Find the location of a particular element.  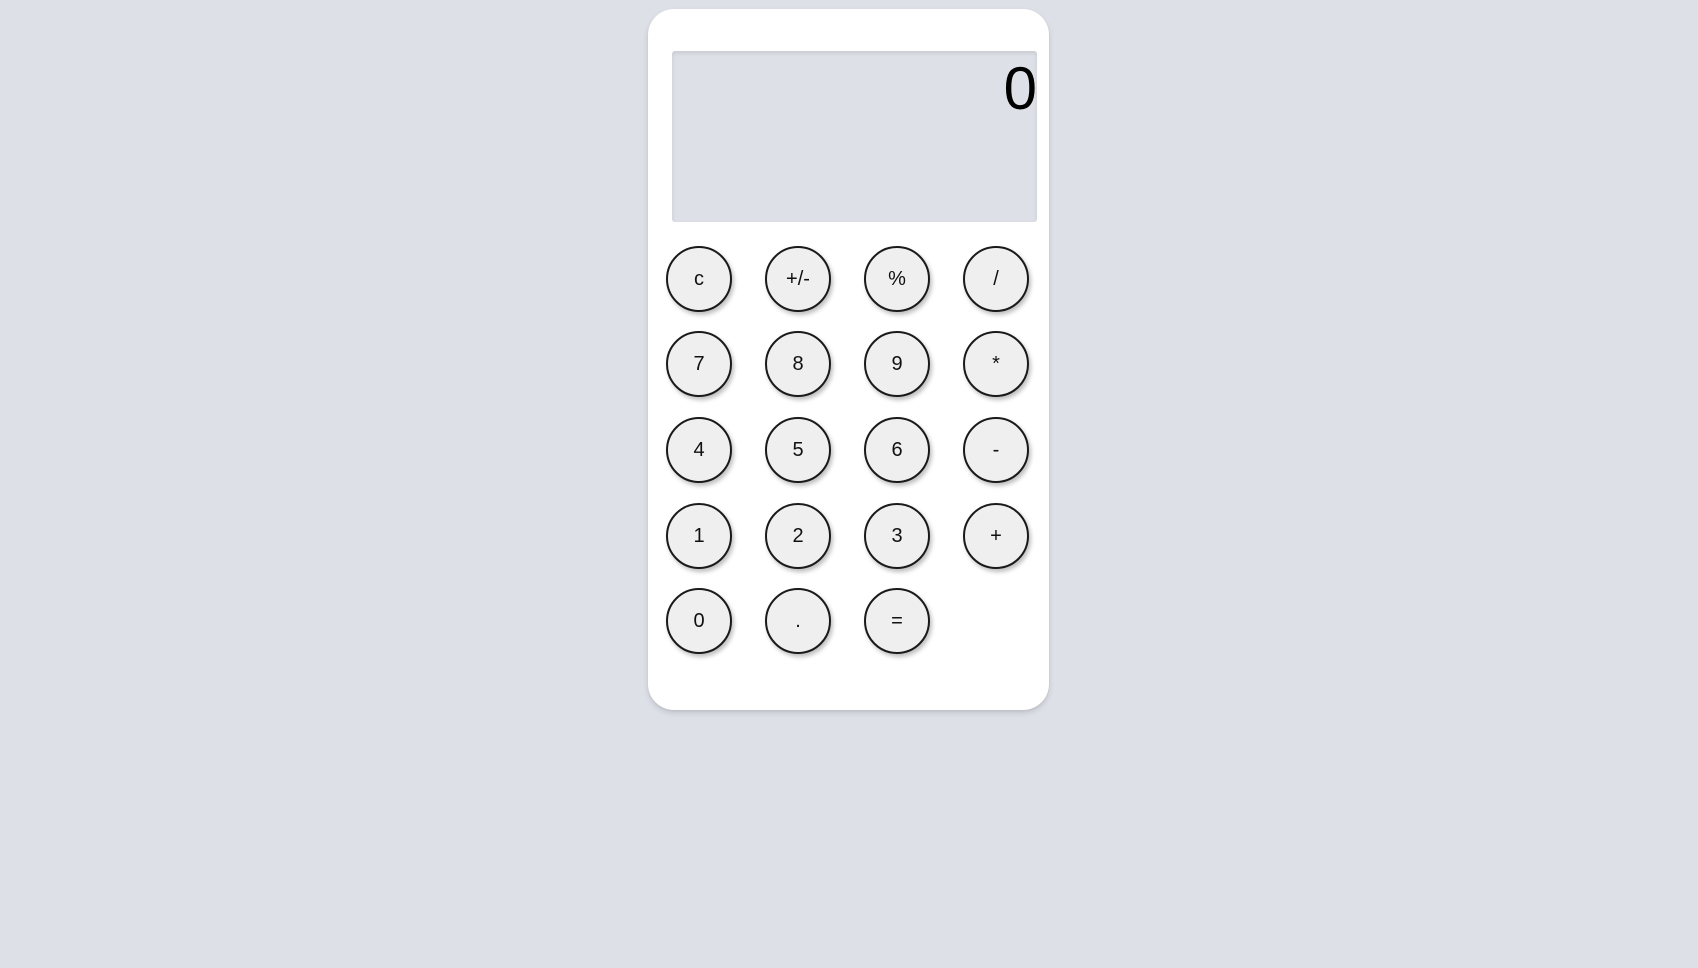

add-label: + is located at coordinates (996, 535).